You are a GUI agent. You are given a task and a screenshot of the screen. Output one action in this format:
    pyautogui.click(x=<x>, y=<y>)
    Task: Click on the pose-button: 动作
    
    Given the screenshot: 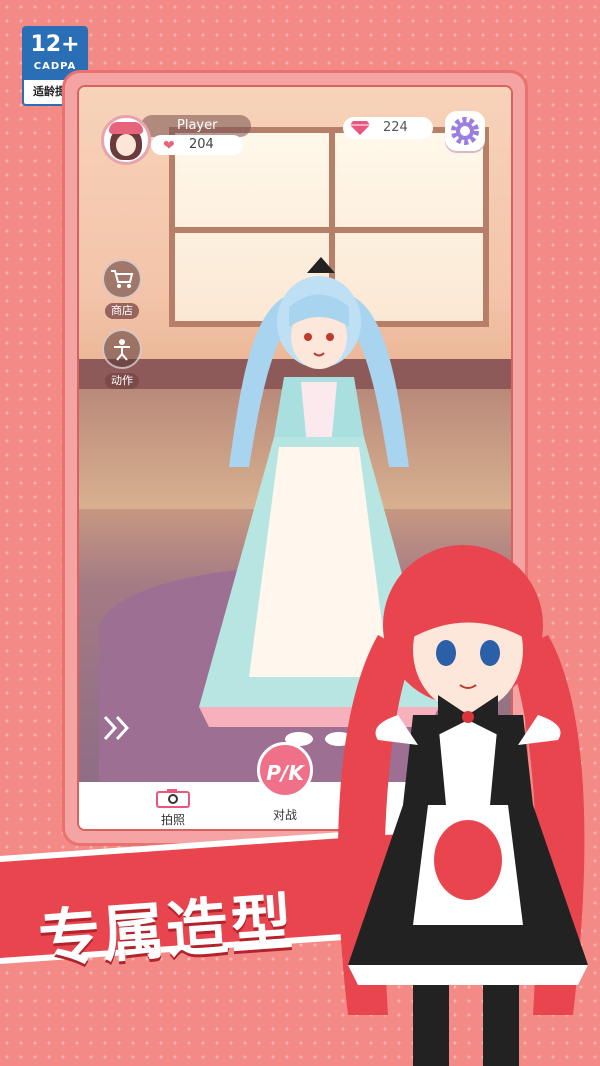 What is the action you would take?
    pyautogui.click(x=122, y=359)
    